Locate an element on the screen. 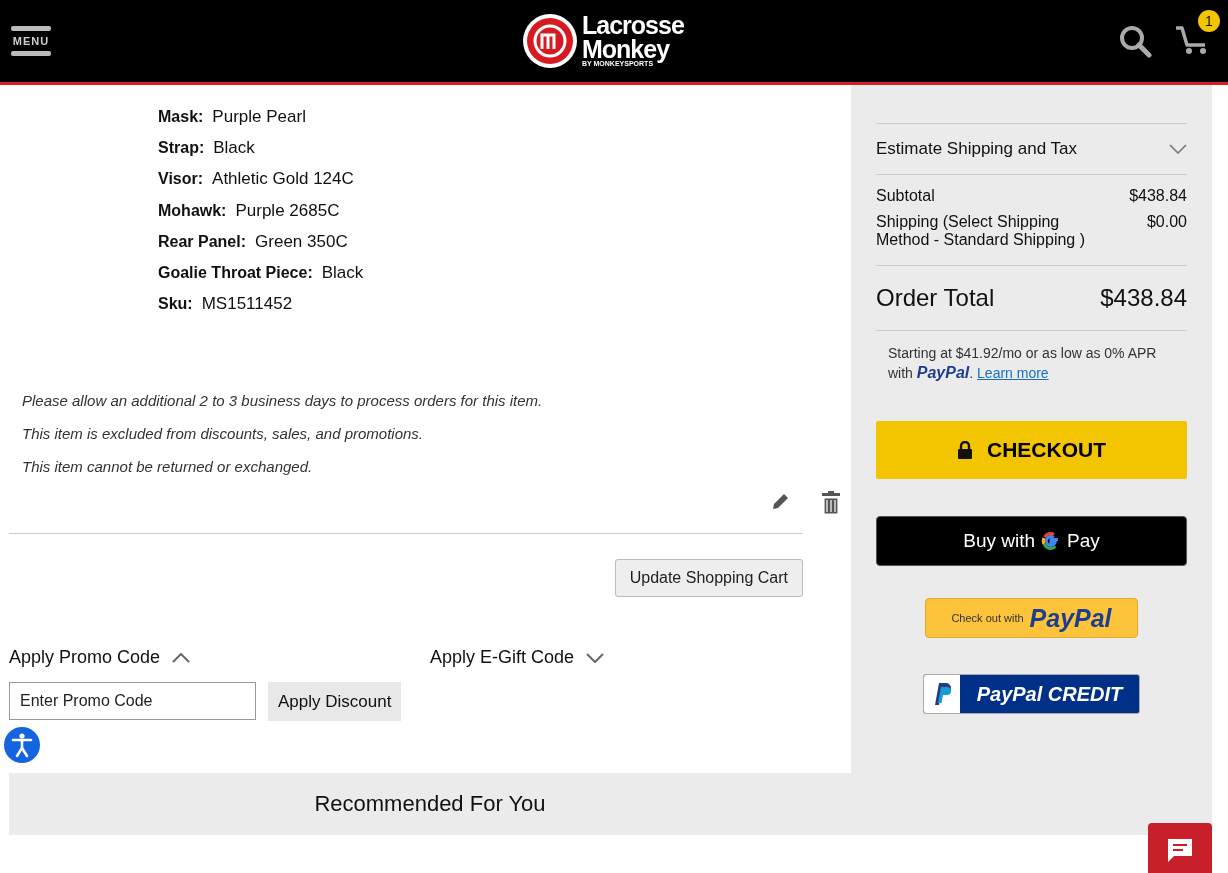 This screenshot has width=1228, height=873. spec-value: Green 350C is located at coordinates (301, 241).